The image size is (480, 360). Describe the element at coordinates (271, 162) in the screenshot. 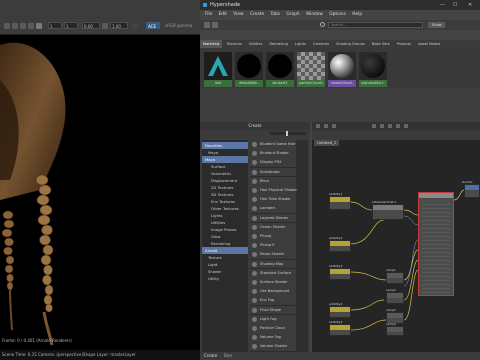

I see `create-node-label: Display FRX` at that location.